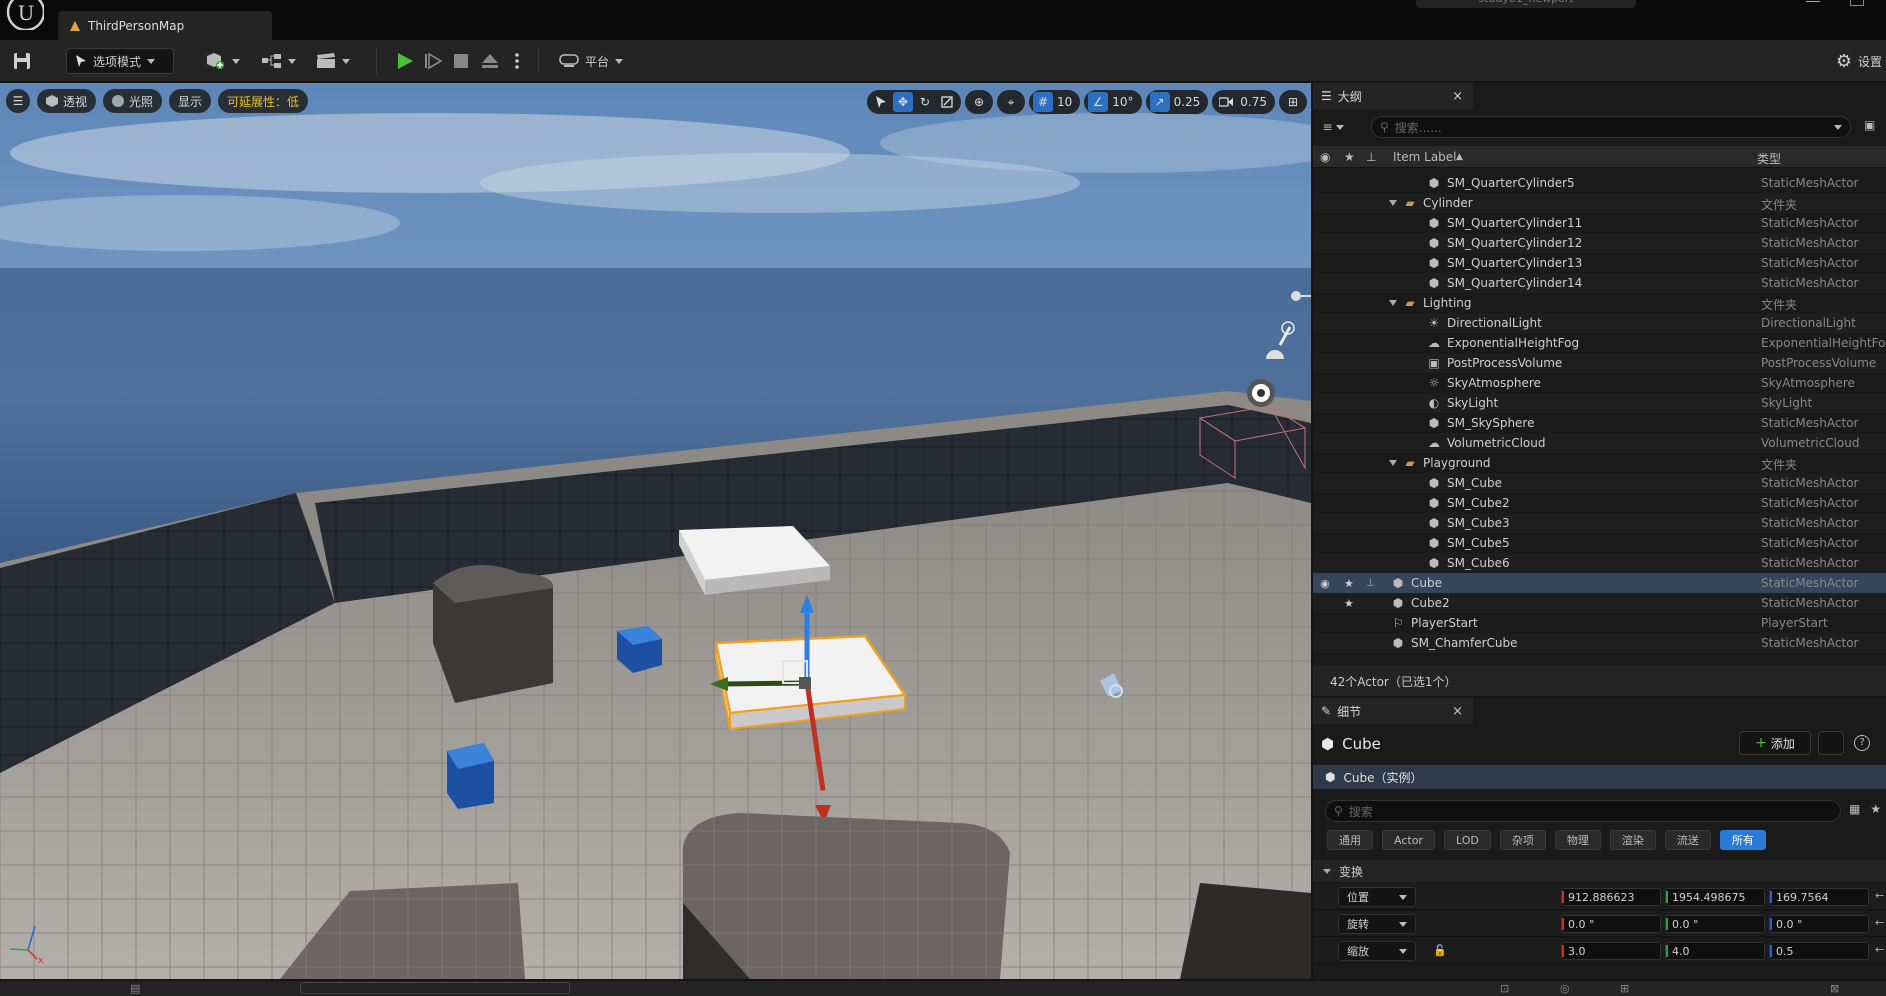  I want to click on platform-button: 平台, so click(591, 61).